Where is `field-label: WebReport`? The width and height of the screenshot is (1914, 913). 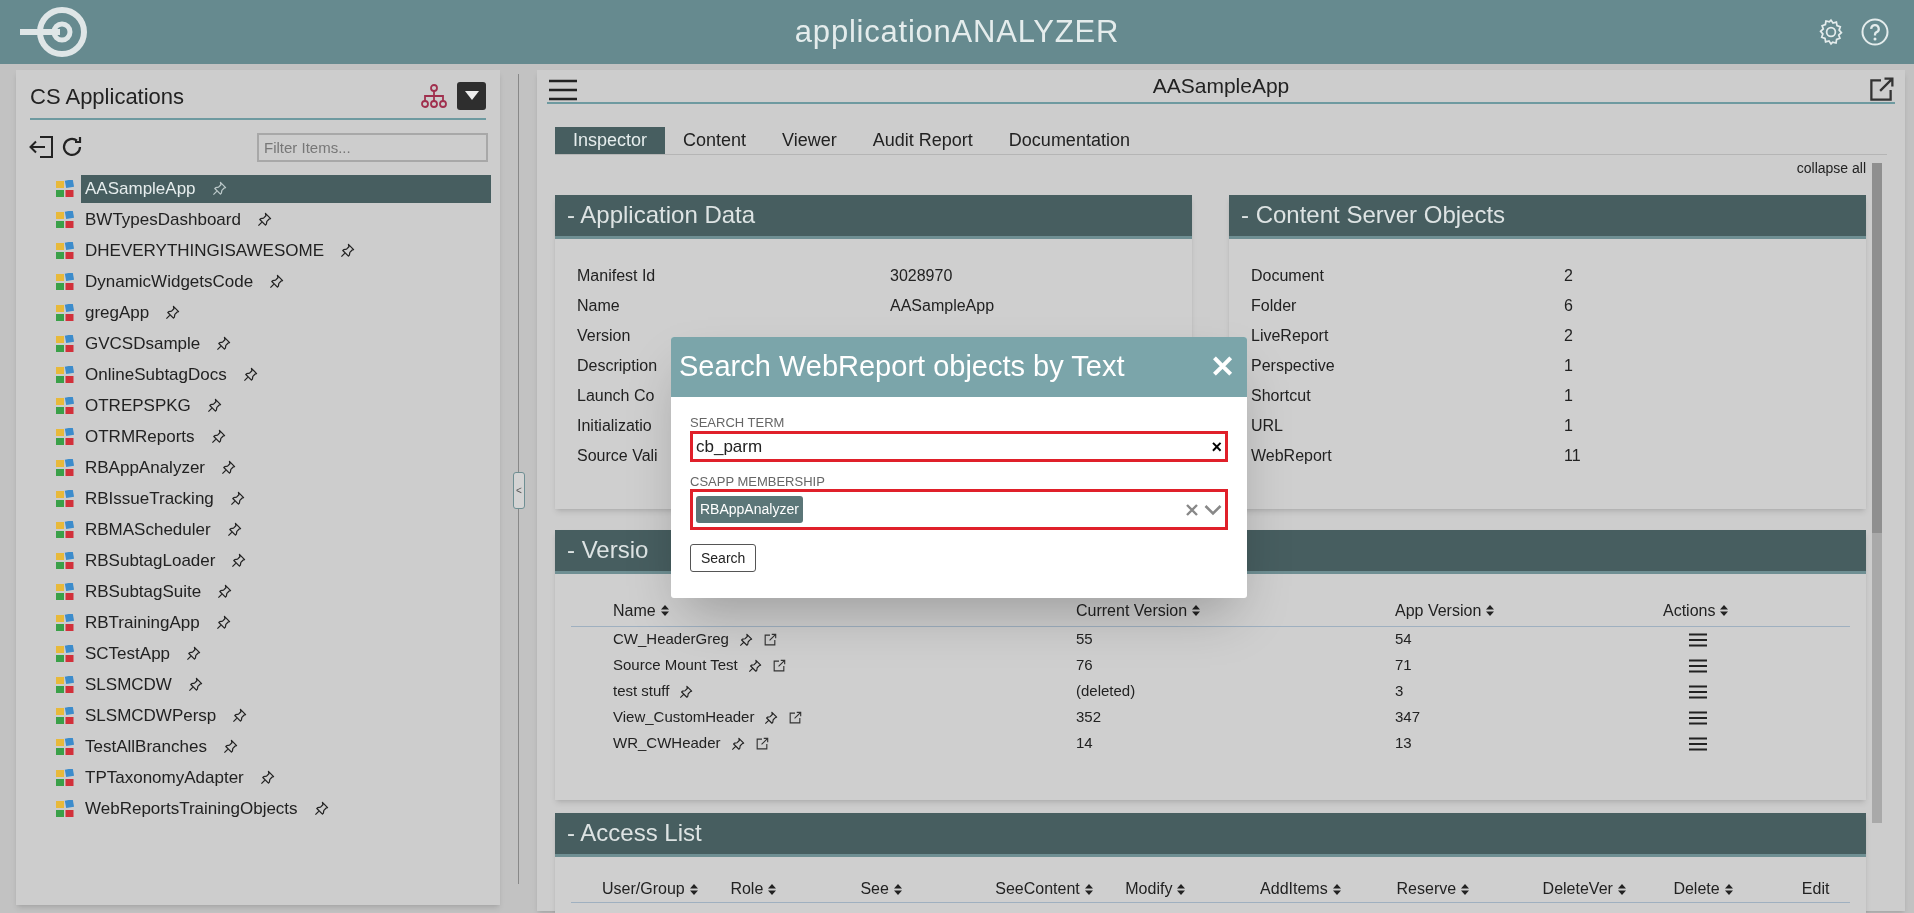
field-label: WebReport is located at coordinates (1291, 455).